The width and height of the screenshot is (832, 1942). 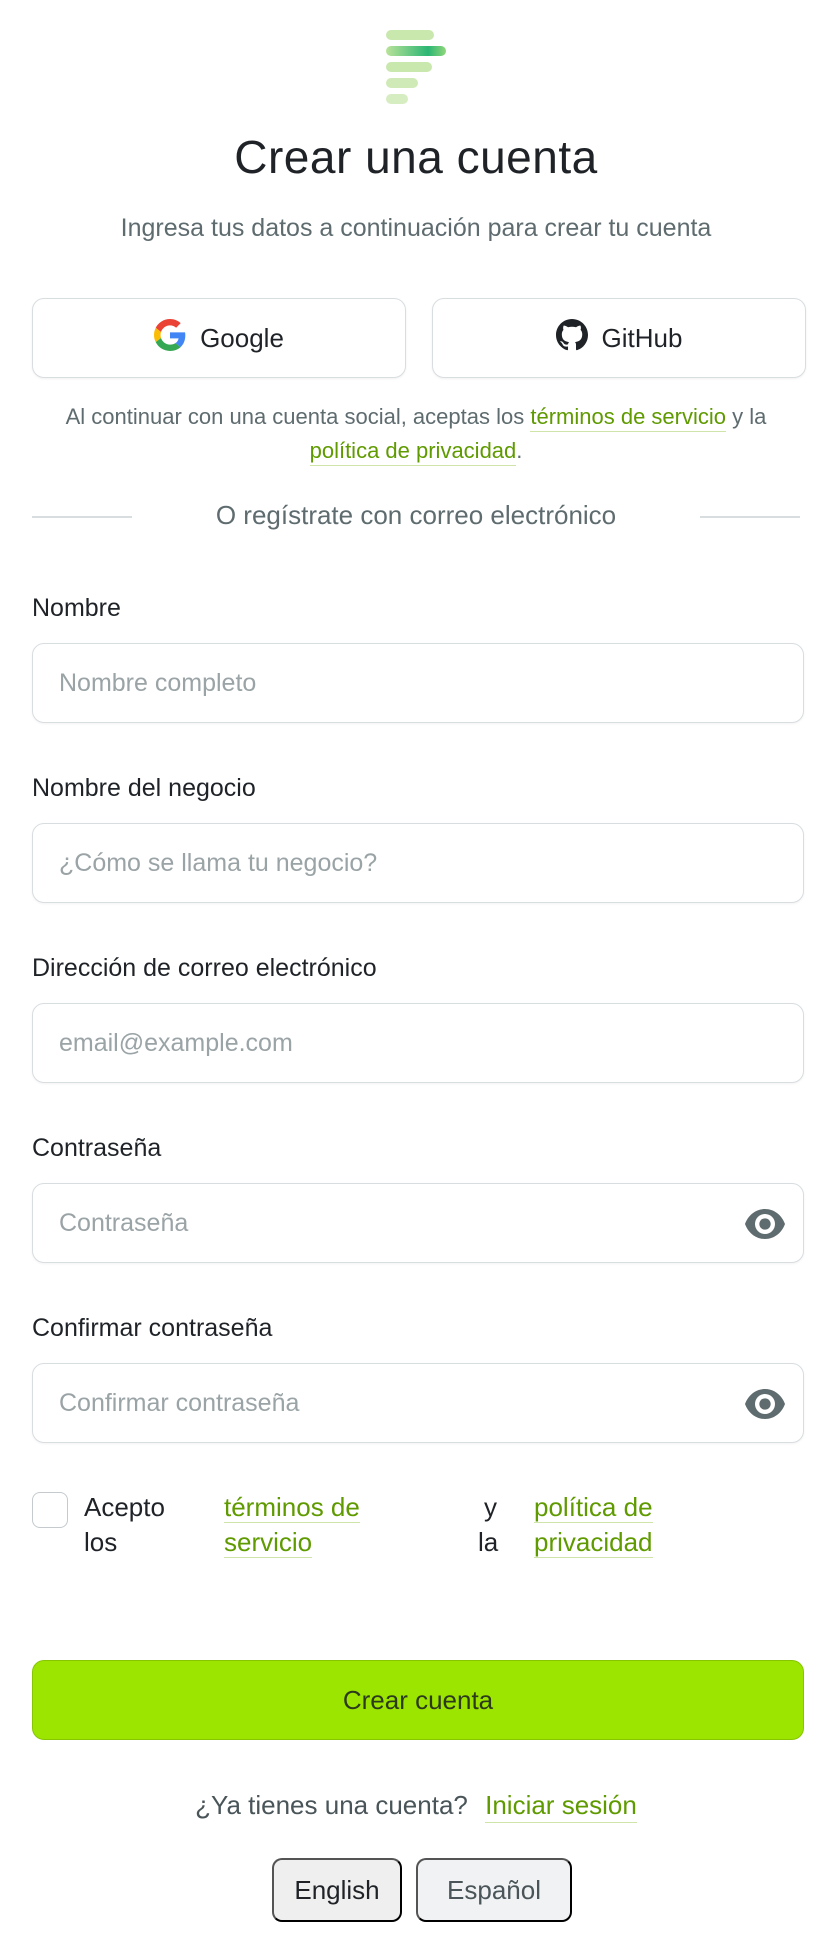 What do you see at coordinates (292, 1525) in the screenshot?
I see `checkbox-terms-link: términos de servicio` at bounding box center [292, 1525].